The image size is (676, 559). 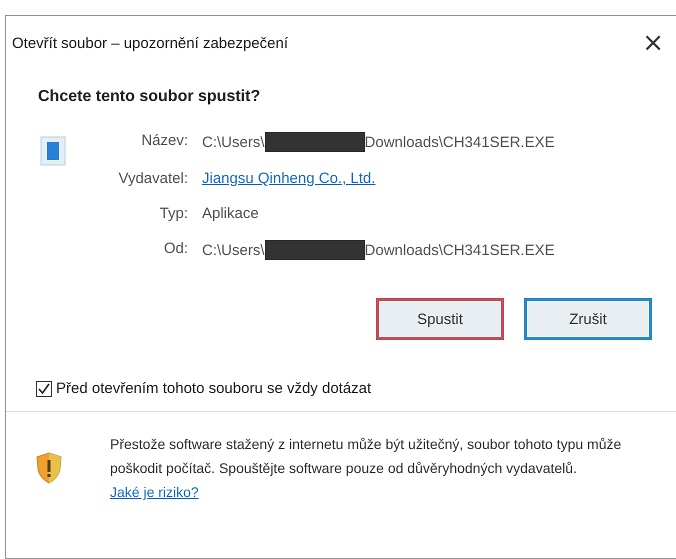 What do you see at coordinates (653, 43) in the screenshot?
I see `close-button: ×` at bounding box center [653, 43].